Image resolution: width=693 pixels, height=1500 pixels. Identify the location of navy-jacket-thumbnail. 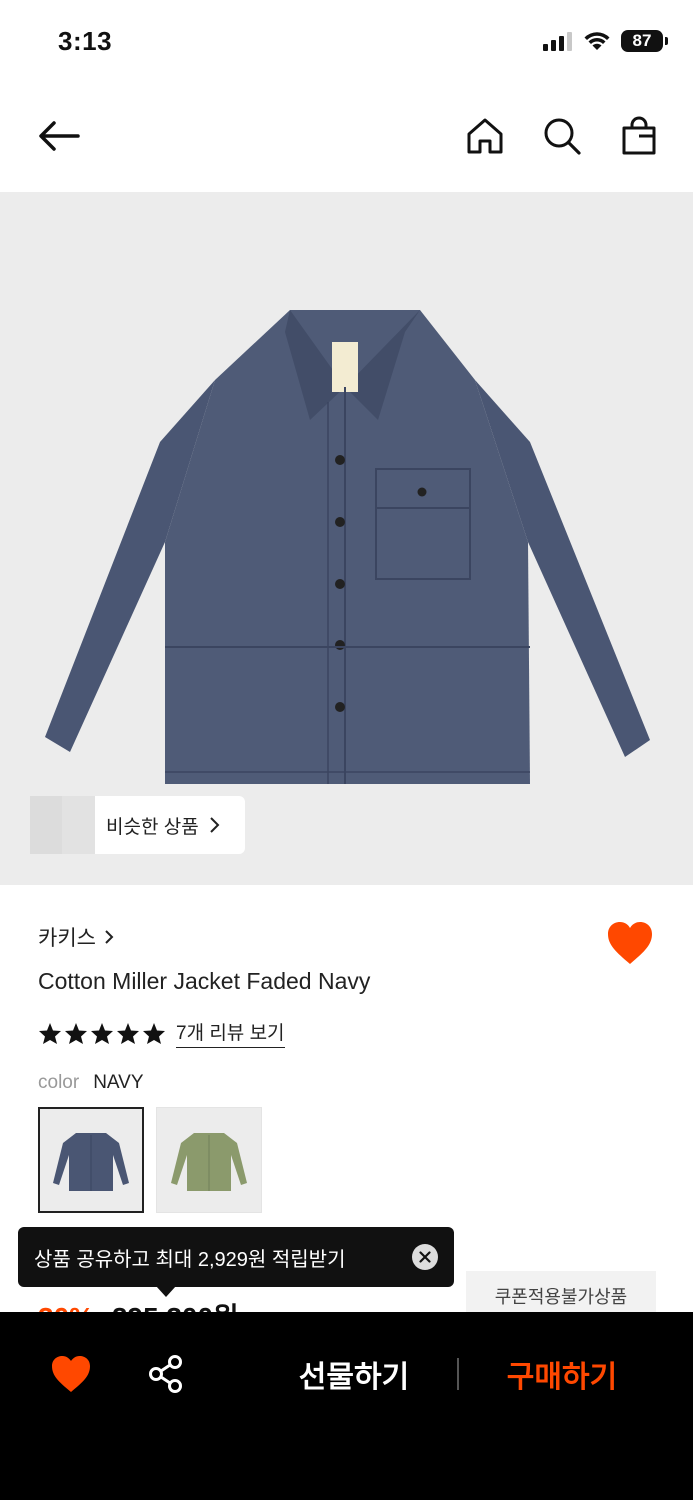
(91, 1162).